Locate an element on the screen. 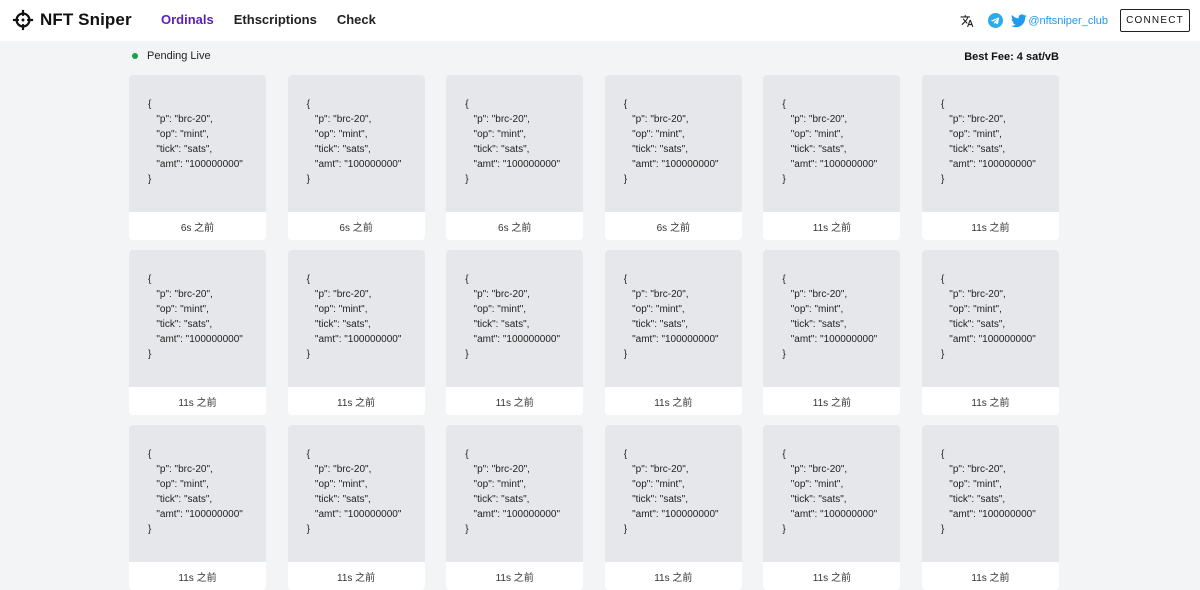  nav-check: Check is located at coordinates (356, 19).